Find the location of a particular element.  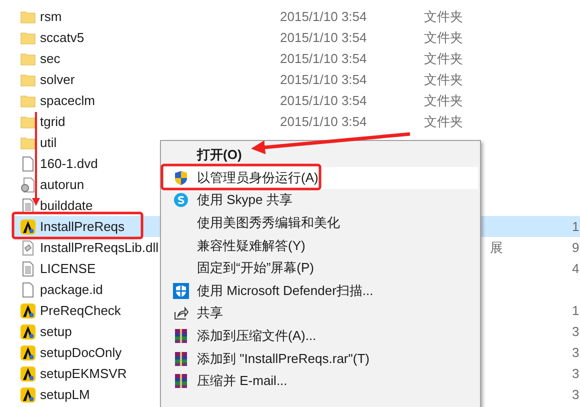

file-name: tgrid is located at coordinates (53, 121).